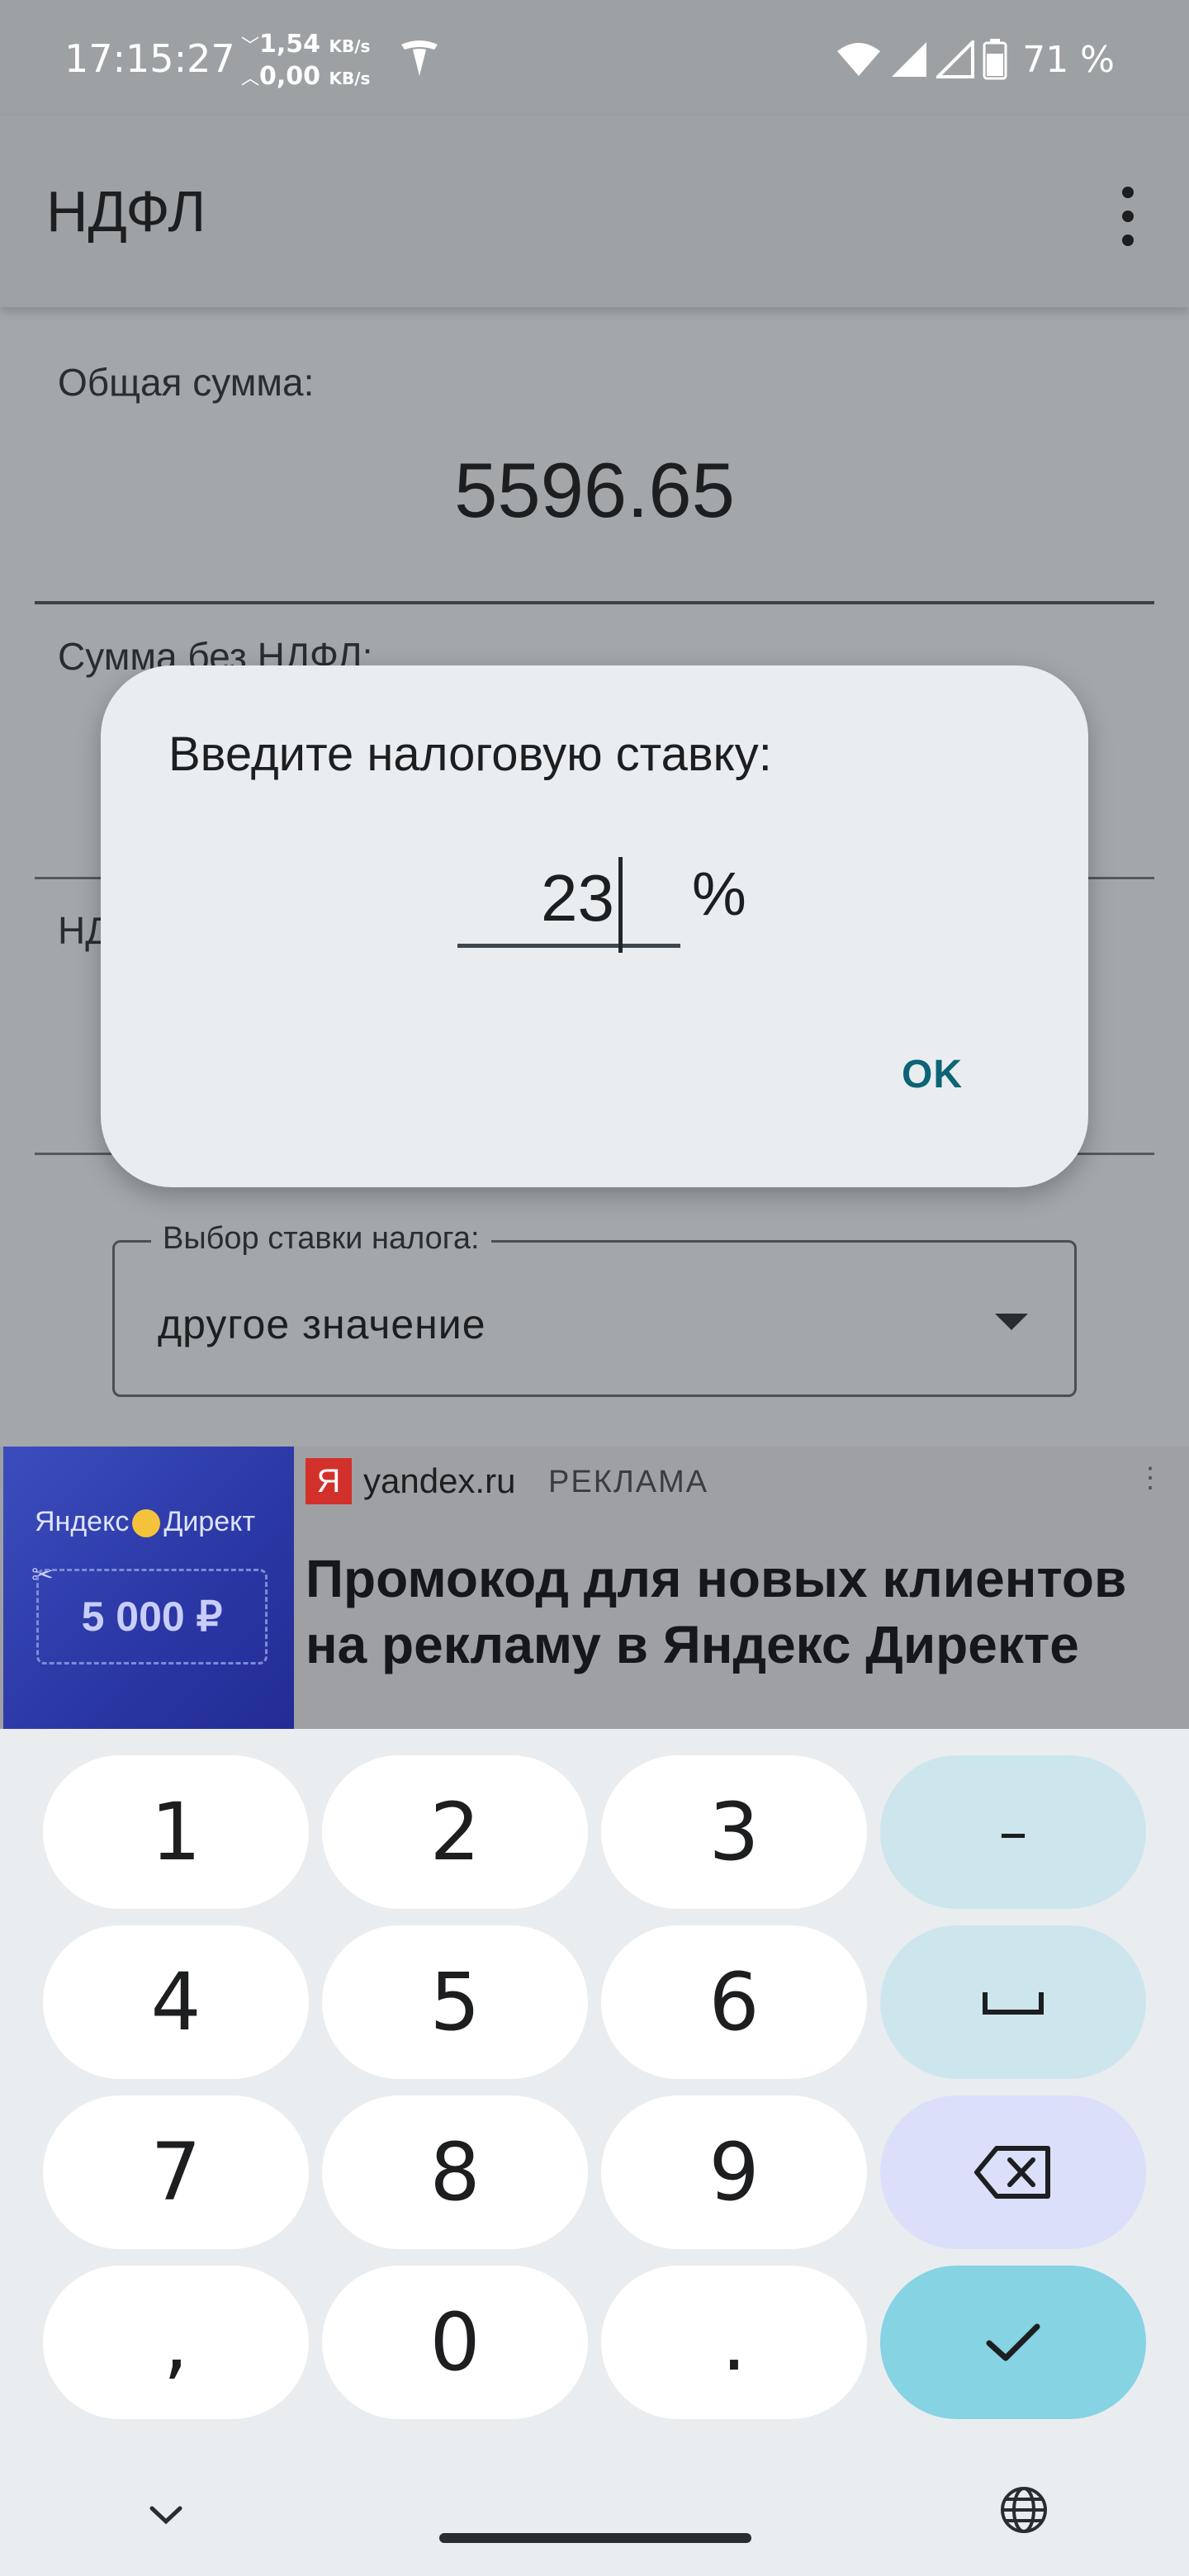 This screenshot has height=2576, width=1189. I want to click on checkmark-icon, so click(1013, 2342).